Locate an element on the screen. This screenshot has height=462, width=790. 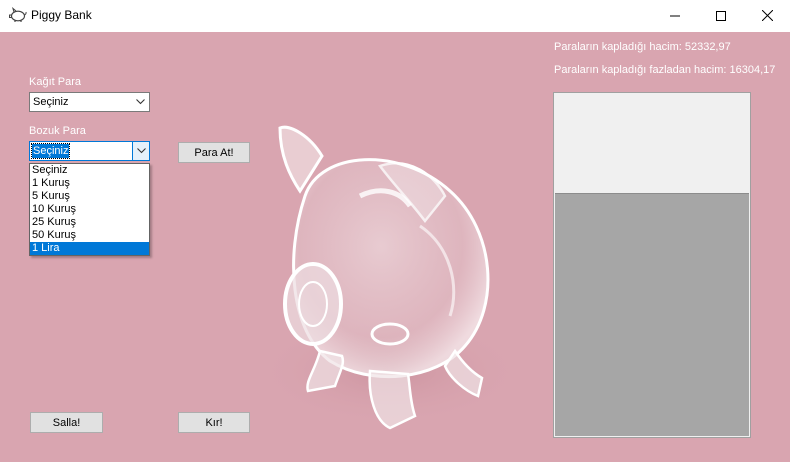
shake-button: Salla! is located at coordinates (66, 422).